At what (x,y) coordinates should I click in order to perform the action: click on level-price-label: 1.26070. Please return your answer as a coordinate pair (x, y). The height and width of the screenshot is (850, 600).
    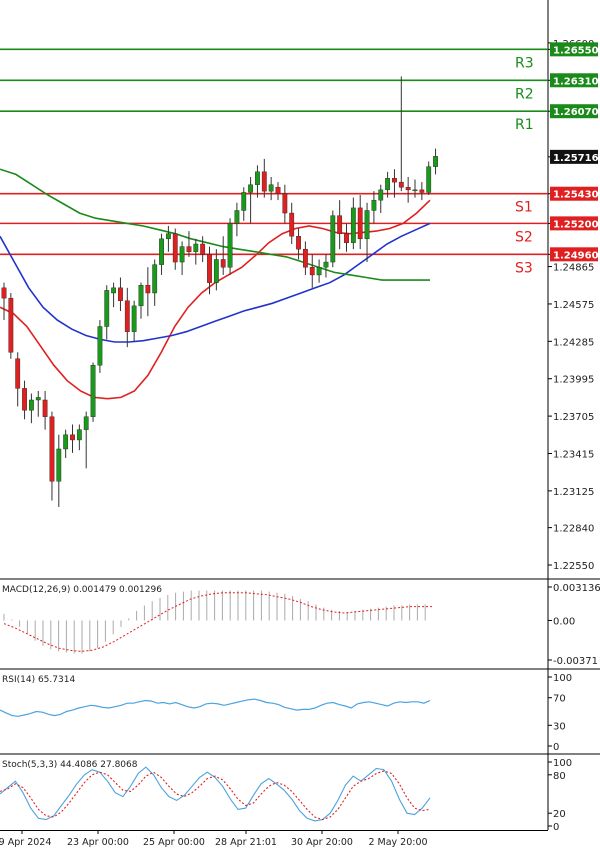
    Looking at the image, I should click on (576, 112).